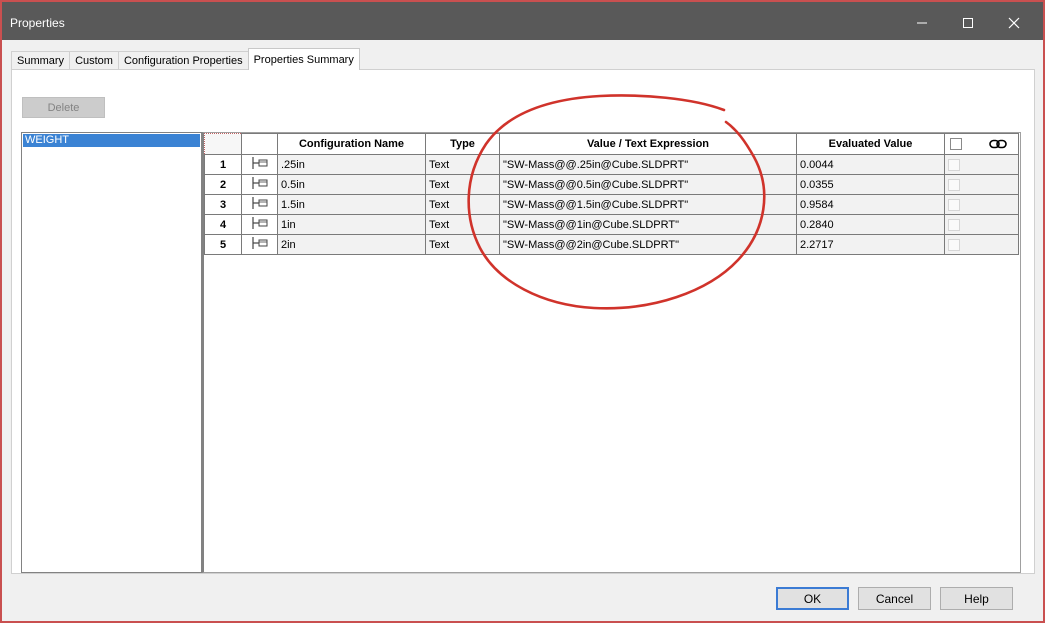  What do you see at coordinates (870, 164) in the screenshot?
I see `evaluated-value-cell: 0.0044` at bounding box center [870, 164].